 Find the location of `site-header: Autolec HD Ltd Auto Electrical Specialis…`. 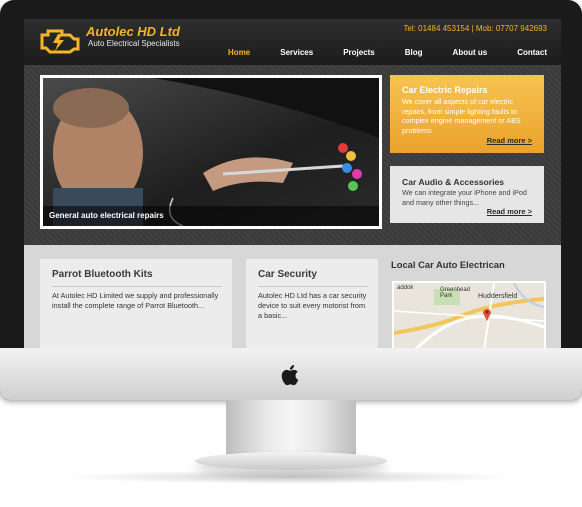

site-header: Autolec HD Ltd Auto Electrical Specialis… is located at coordinates (292, 42).